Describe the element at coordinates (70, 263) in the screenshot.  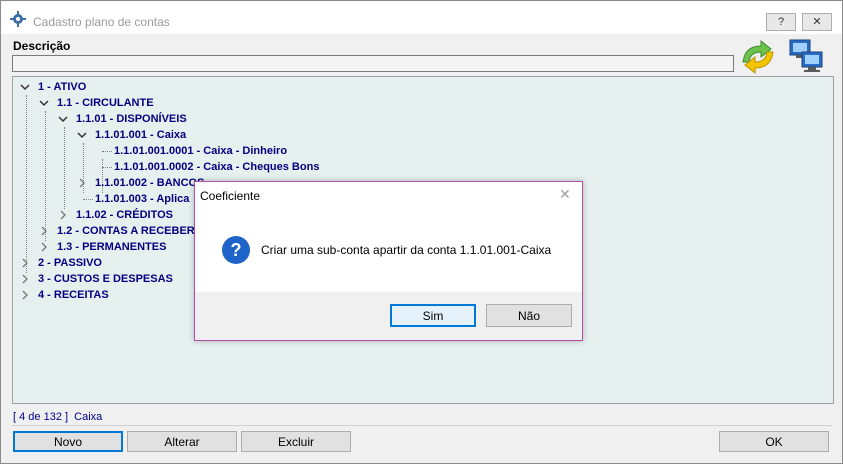
I see `tree-node: 2 - PASSIVO` at that location.